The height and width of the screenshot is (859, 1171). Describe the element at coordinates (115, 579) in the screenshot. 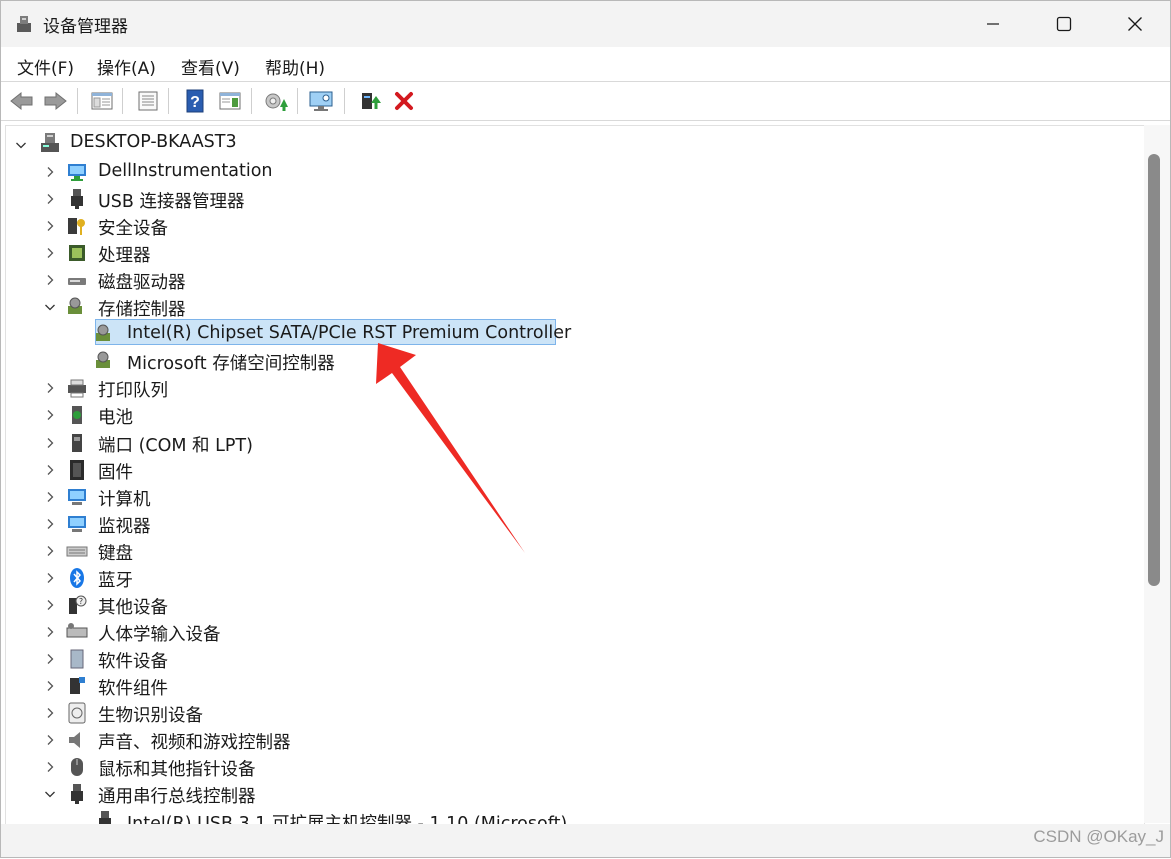

I see `tree-category-label: 蓝牙` at that location.